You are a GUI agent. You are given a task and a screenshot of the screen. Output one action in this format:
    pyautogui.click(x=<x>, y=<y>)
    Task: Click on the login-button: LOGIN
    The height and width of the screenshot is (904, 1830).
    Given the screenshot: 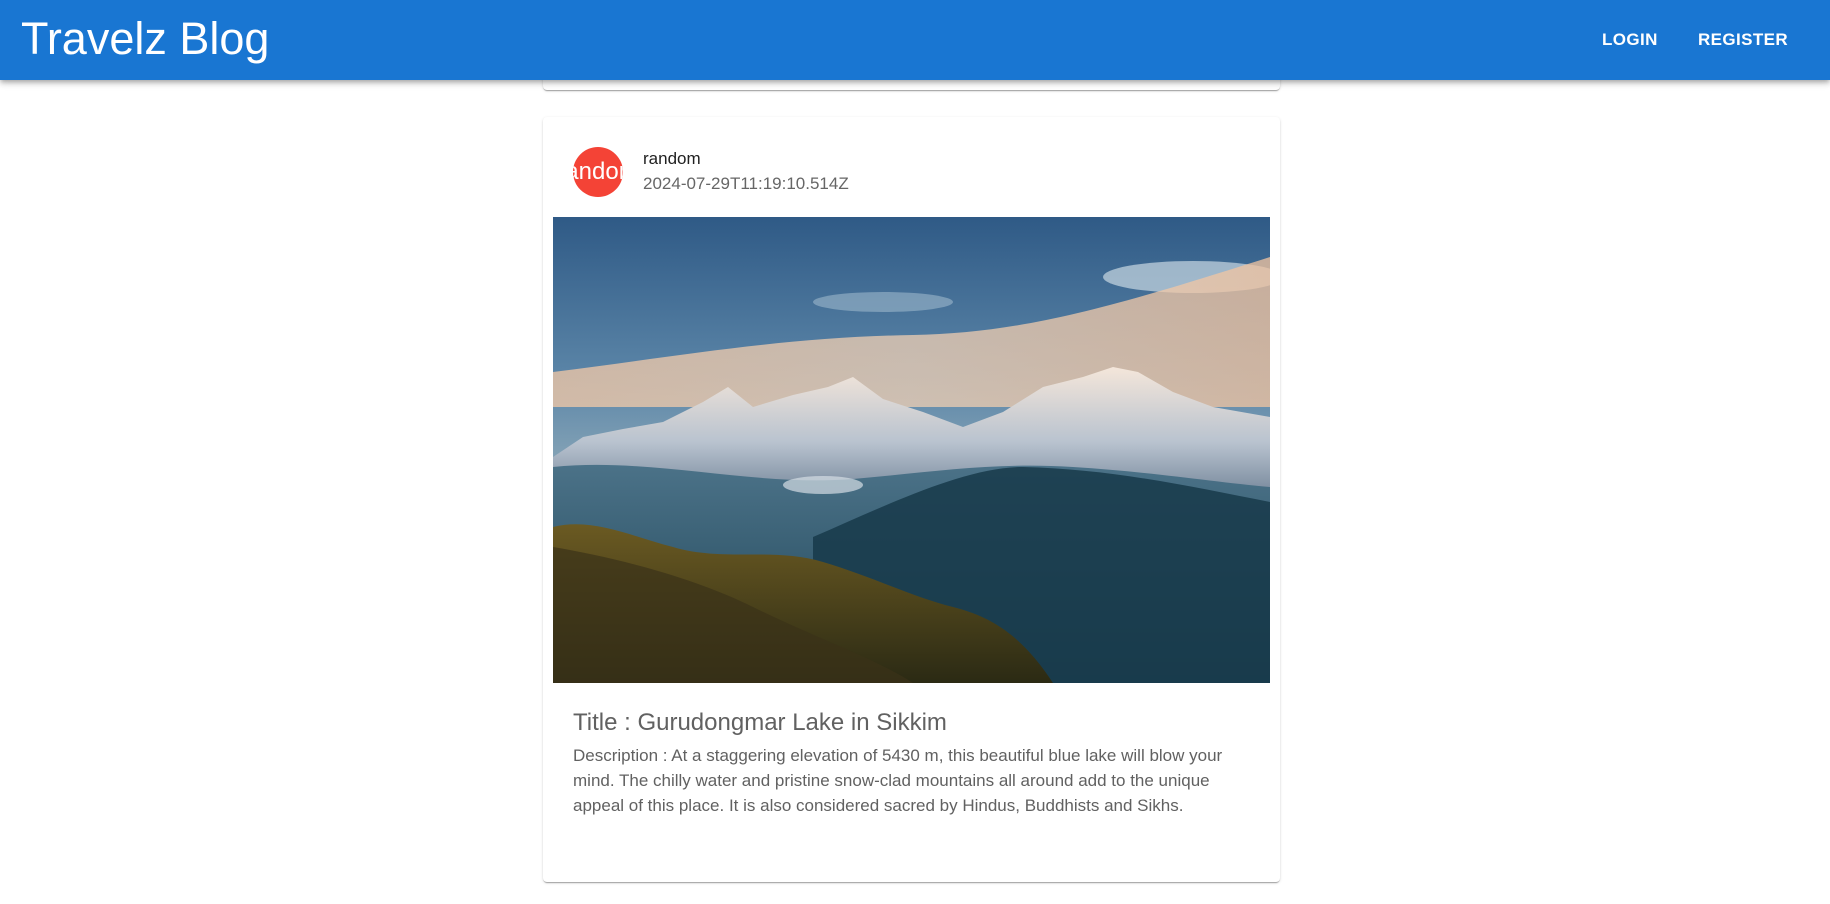 What is the action you would take?
    pyautogui.click(x=1630, y=40)
    